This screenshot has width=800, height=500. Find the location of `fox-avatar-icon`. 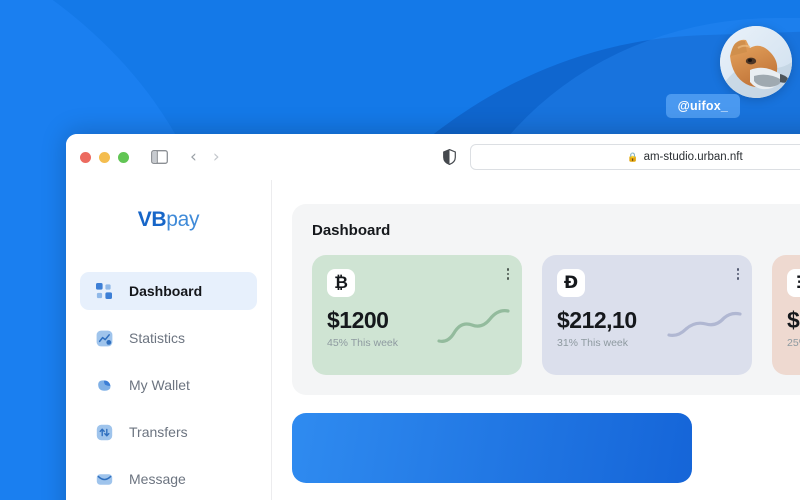

fox-avatar-icon is located at coordinates (756, 62).